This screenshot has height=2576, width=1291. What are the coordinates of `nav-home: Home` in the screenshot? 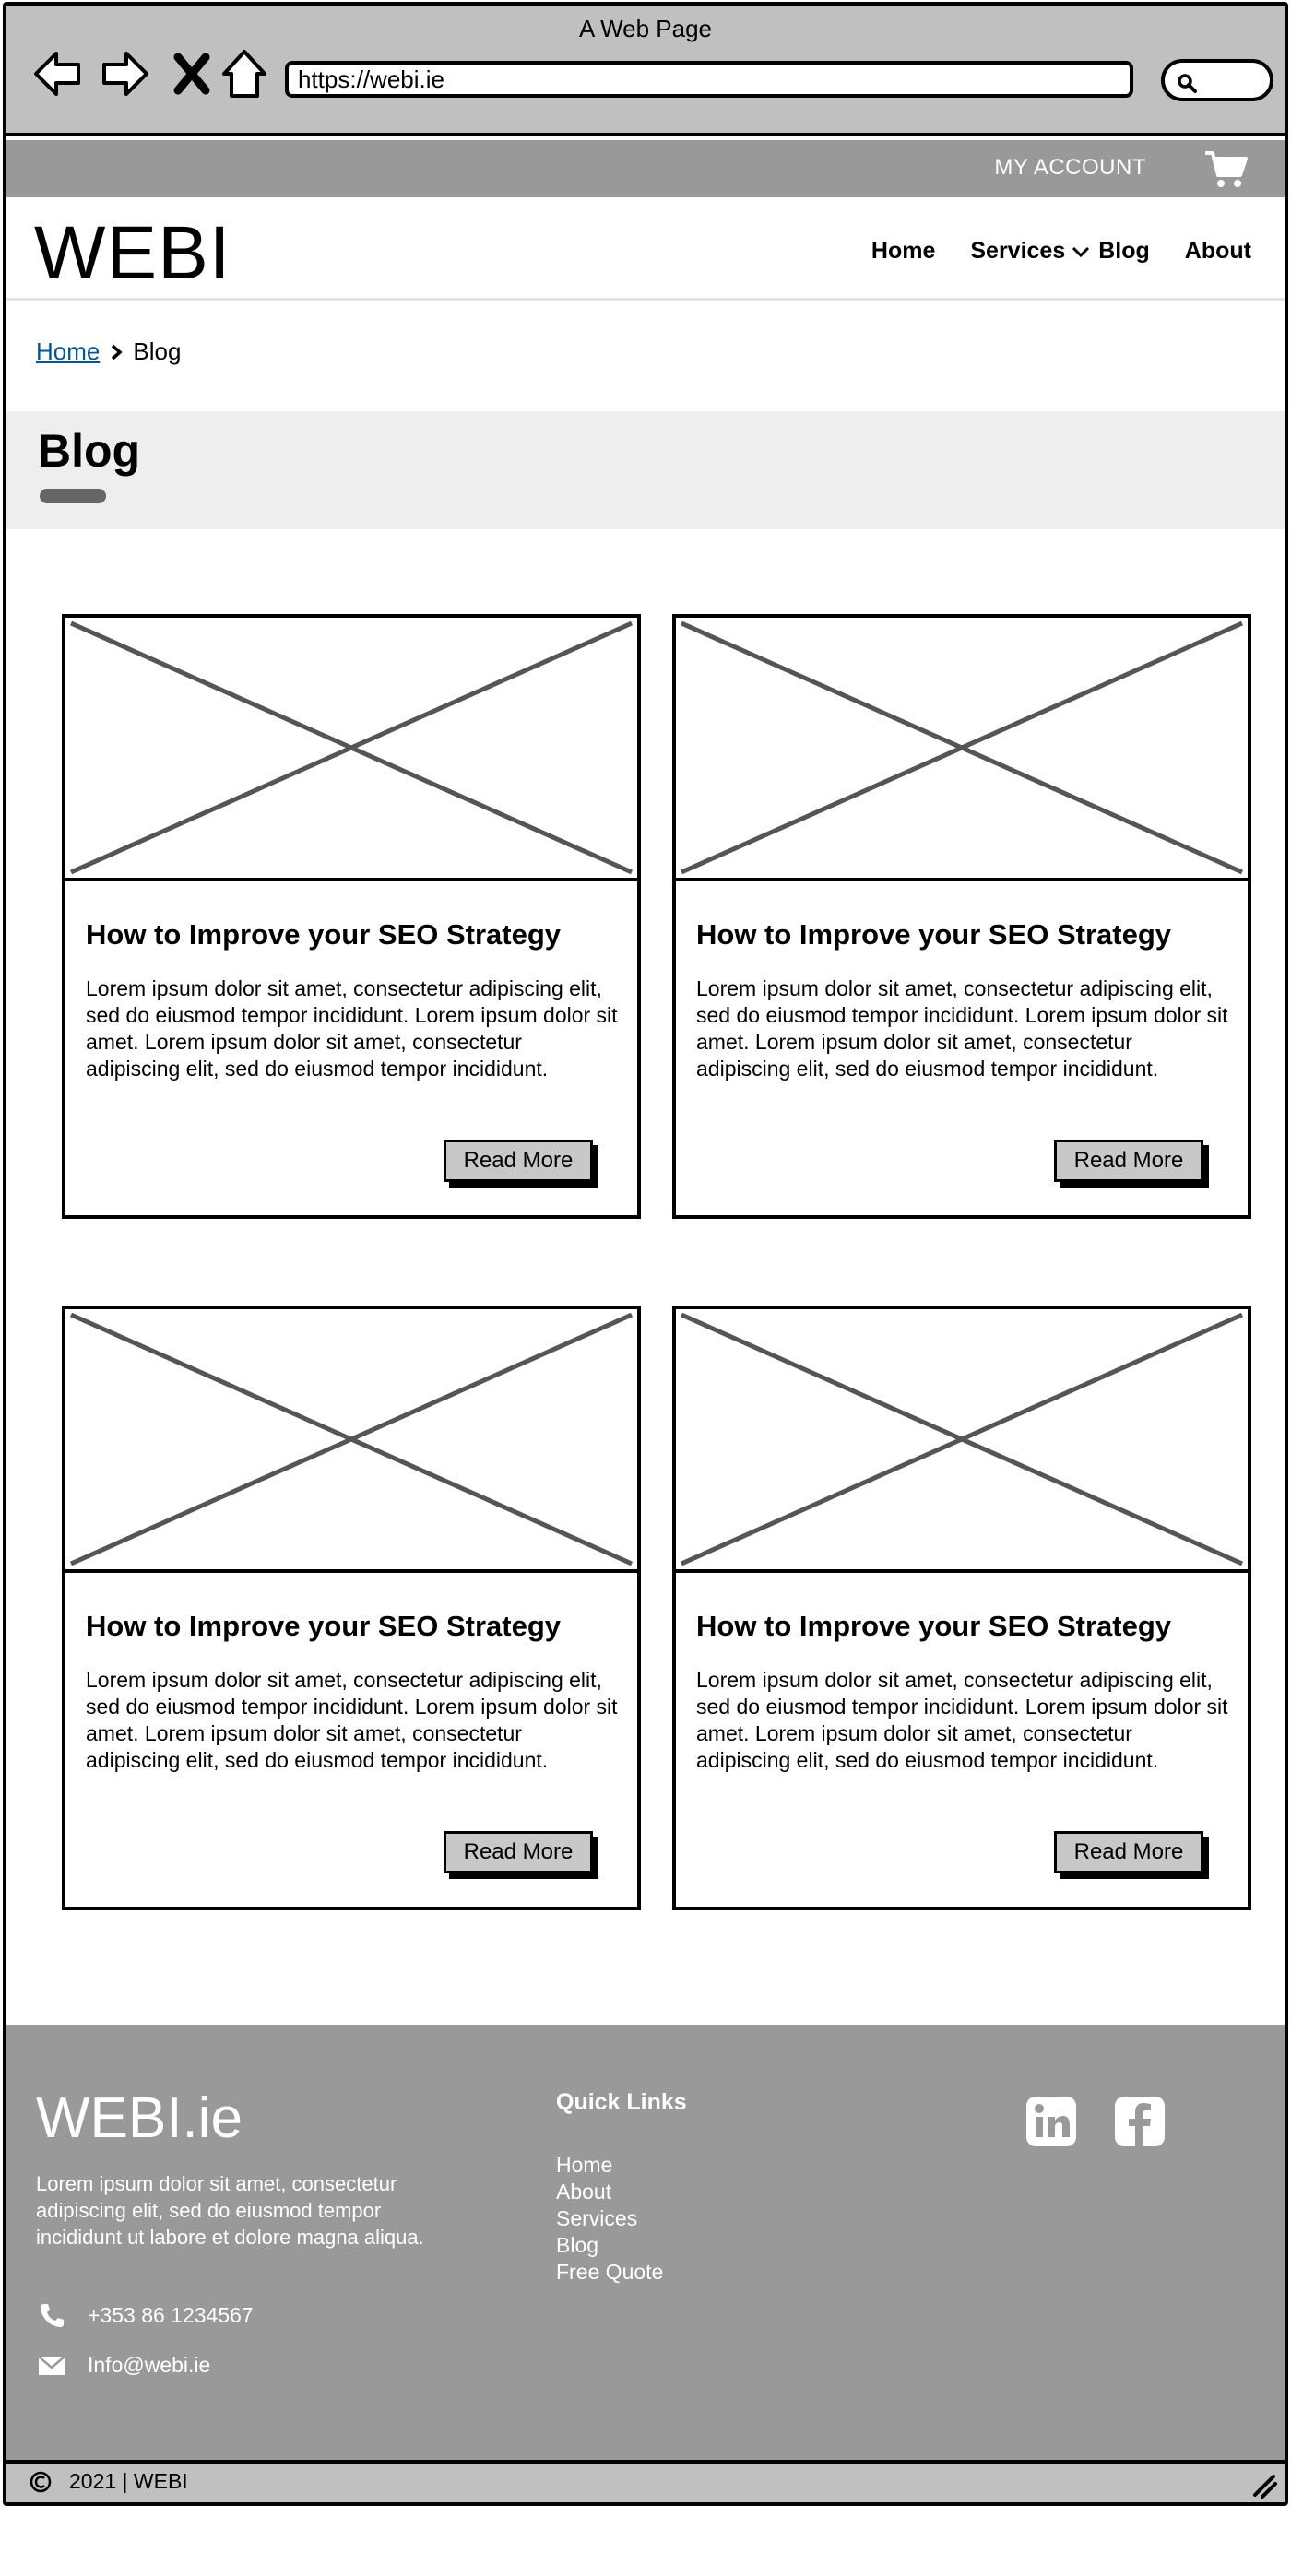 It's located at (903, 251).